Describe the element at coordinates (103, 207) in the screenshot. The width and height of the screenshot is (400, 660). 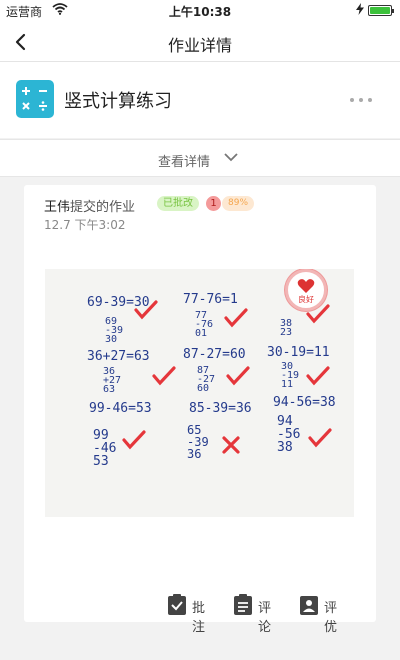
I see `submitted-label: 提交的作业` at that location.